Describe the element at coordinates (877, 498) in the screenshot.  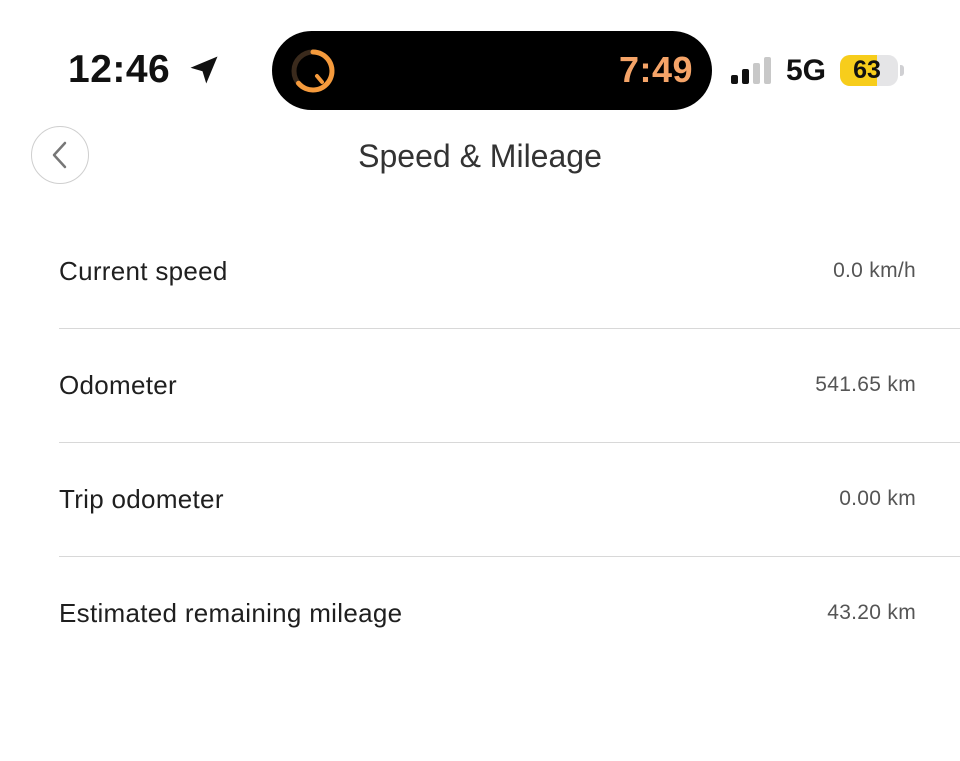
I see `row-value: 0.00 km` at that location.